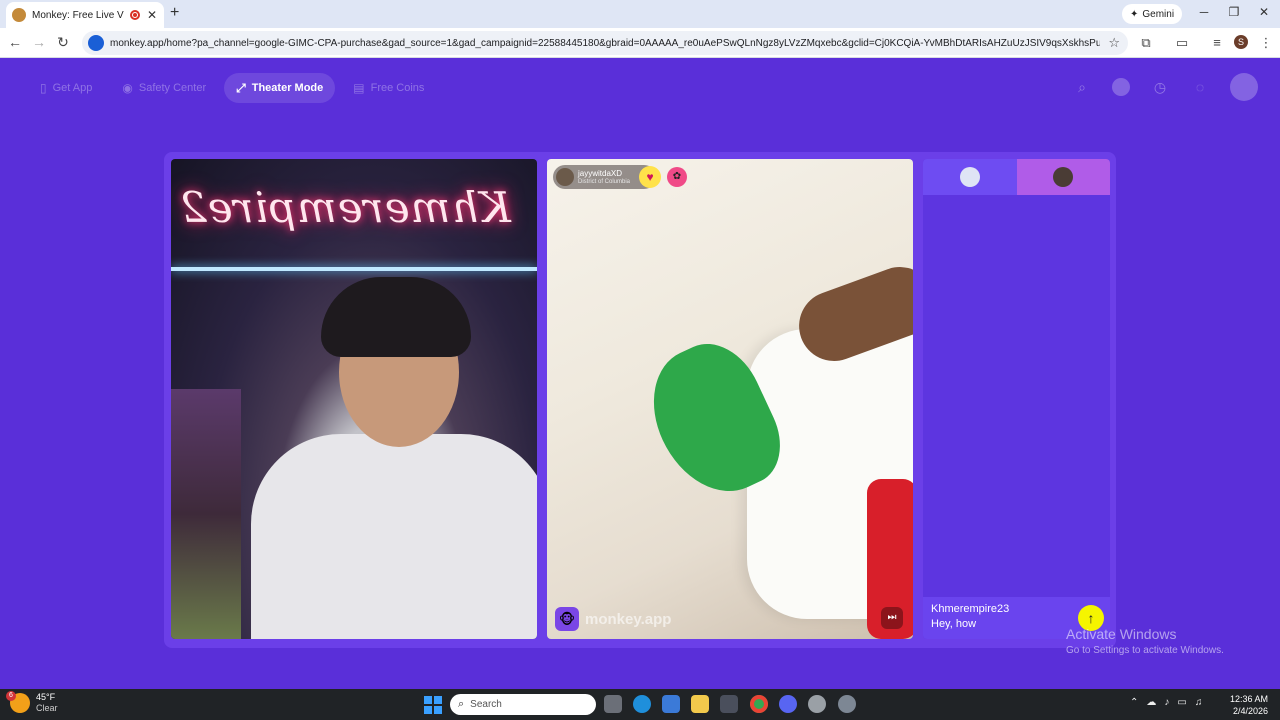 The image size is (1280, 720). What do you see at coordinates (47, 708) in the screenshot?
I see `weather-condition: Clear` at bounding box center [47, 708].